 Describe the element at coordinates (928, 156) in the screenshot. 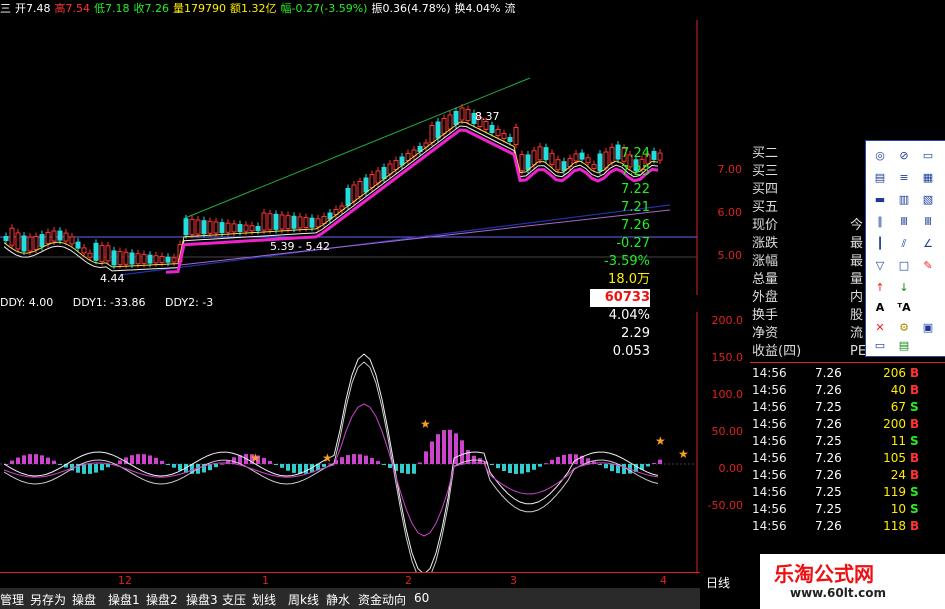

I see `gf-tool-icon: ▭` at that location.